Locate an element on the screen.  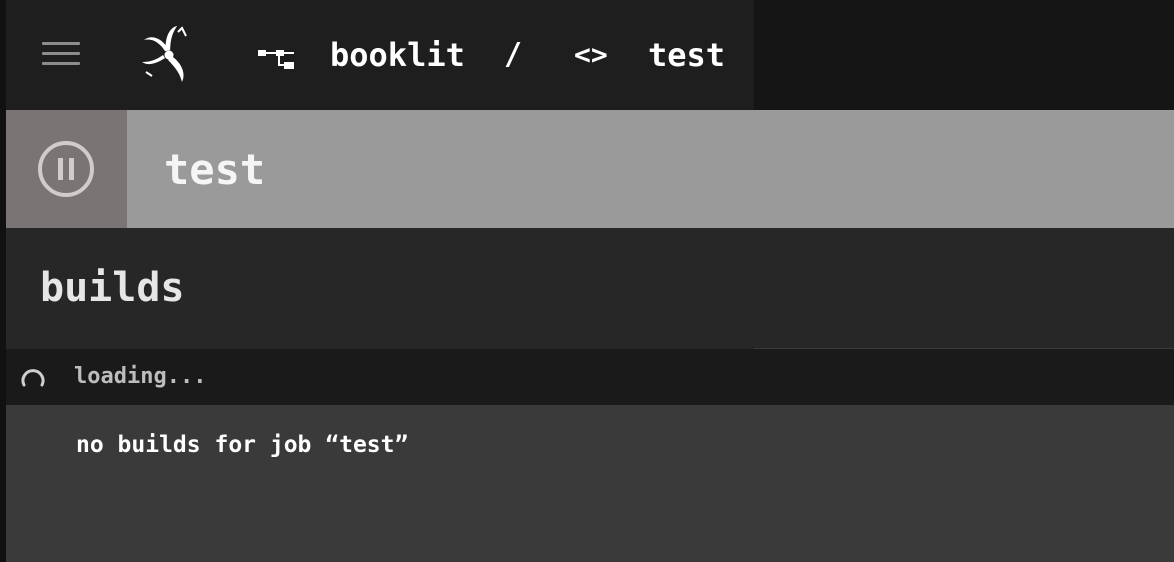
job-icon: <> is located at coordinates (591, 54).